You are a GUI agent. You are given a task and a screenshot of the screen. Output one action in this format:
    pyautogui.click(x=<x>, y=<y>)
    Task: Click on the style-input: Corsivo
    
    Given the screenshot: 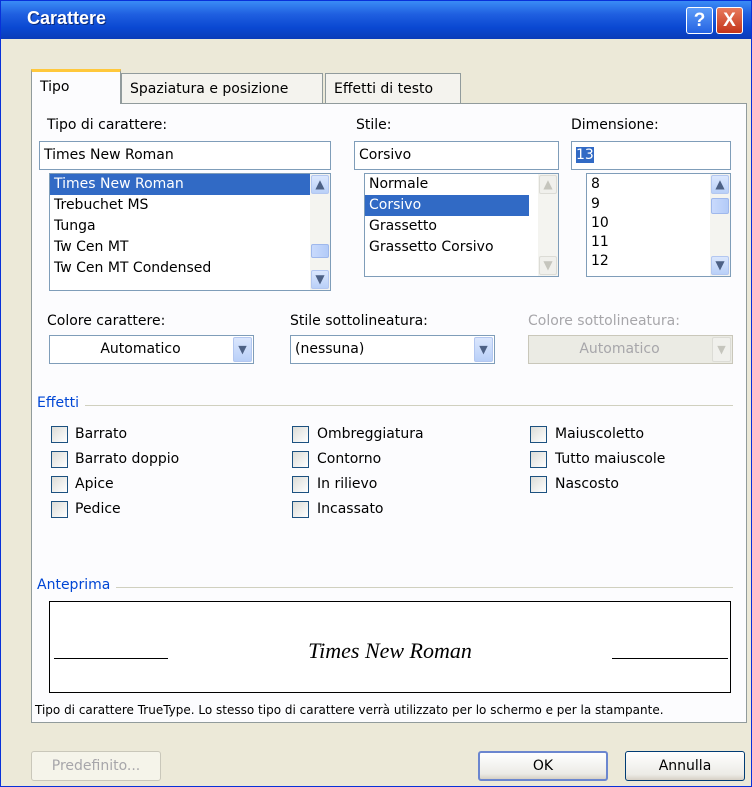 What is the action you would take?
    pyautogui.click(x=456, y=155)
    